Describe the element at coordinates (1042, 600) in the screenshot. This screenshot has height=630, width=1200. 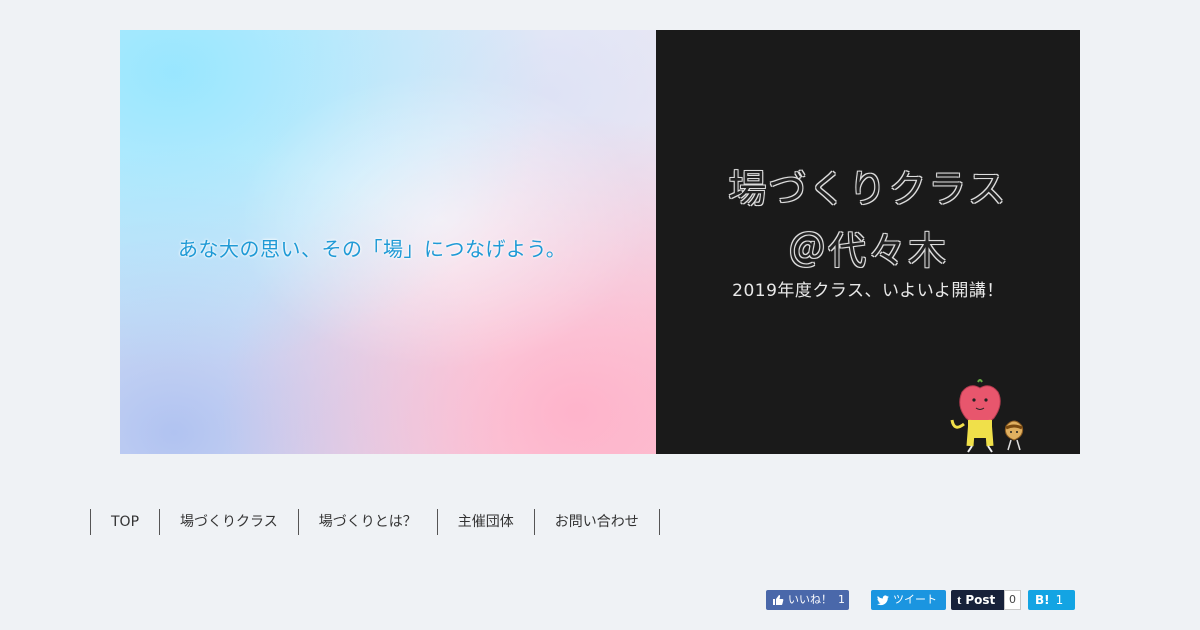
I see `hatena-bookmark-label: B!` at that location.